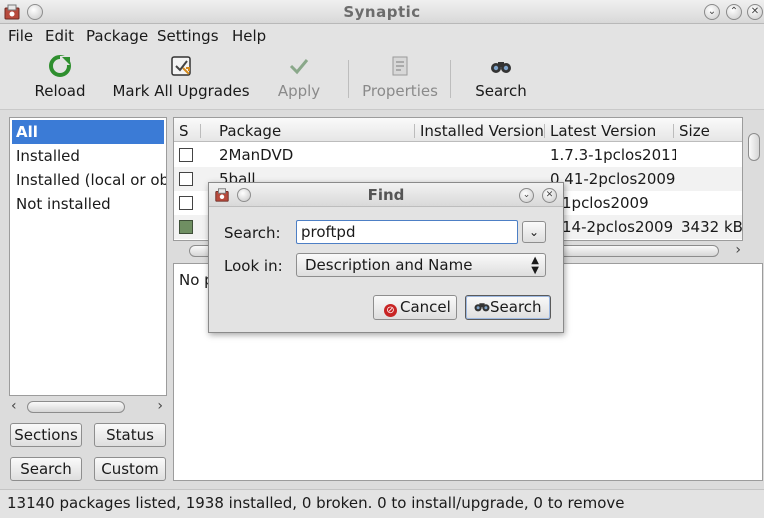 Image resolution: width=764 pixels, height=518 pixels. I want to click on menu-help: Help, so click(249, 36).